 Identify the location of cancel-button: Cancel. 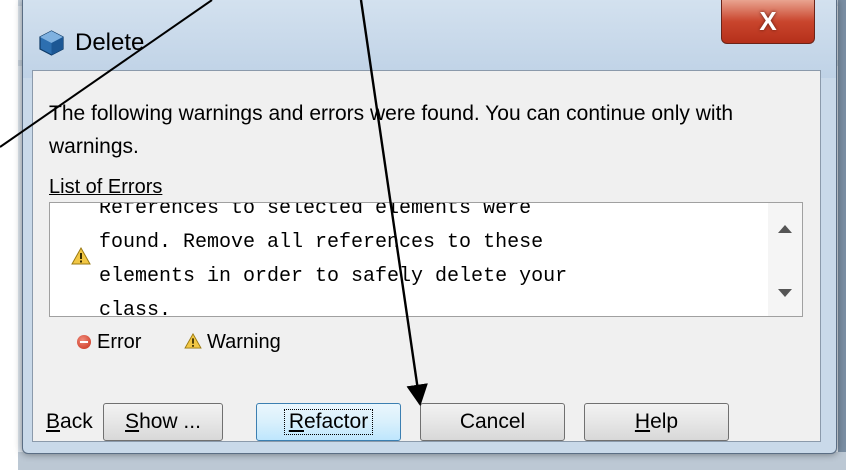
(492, 422).